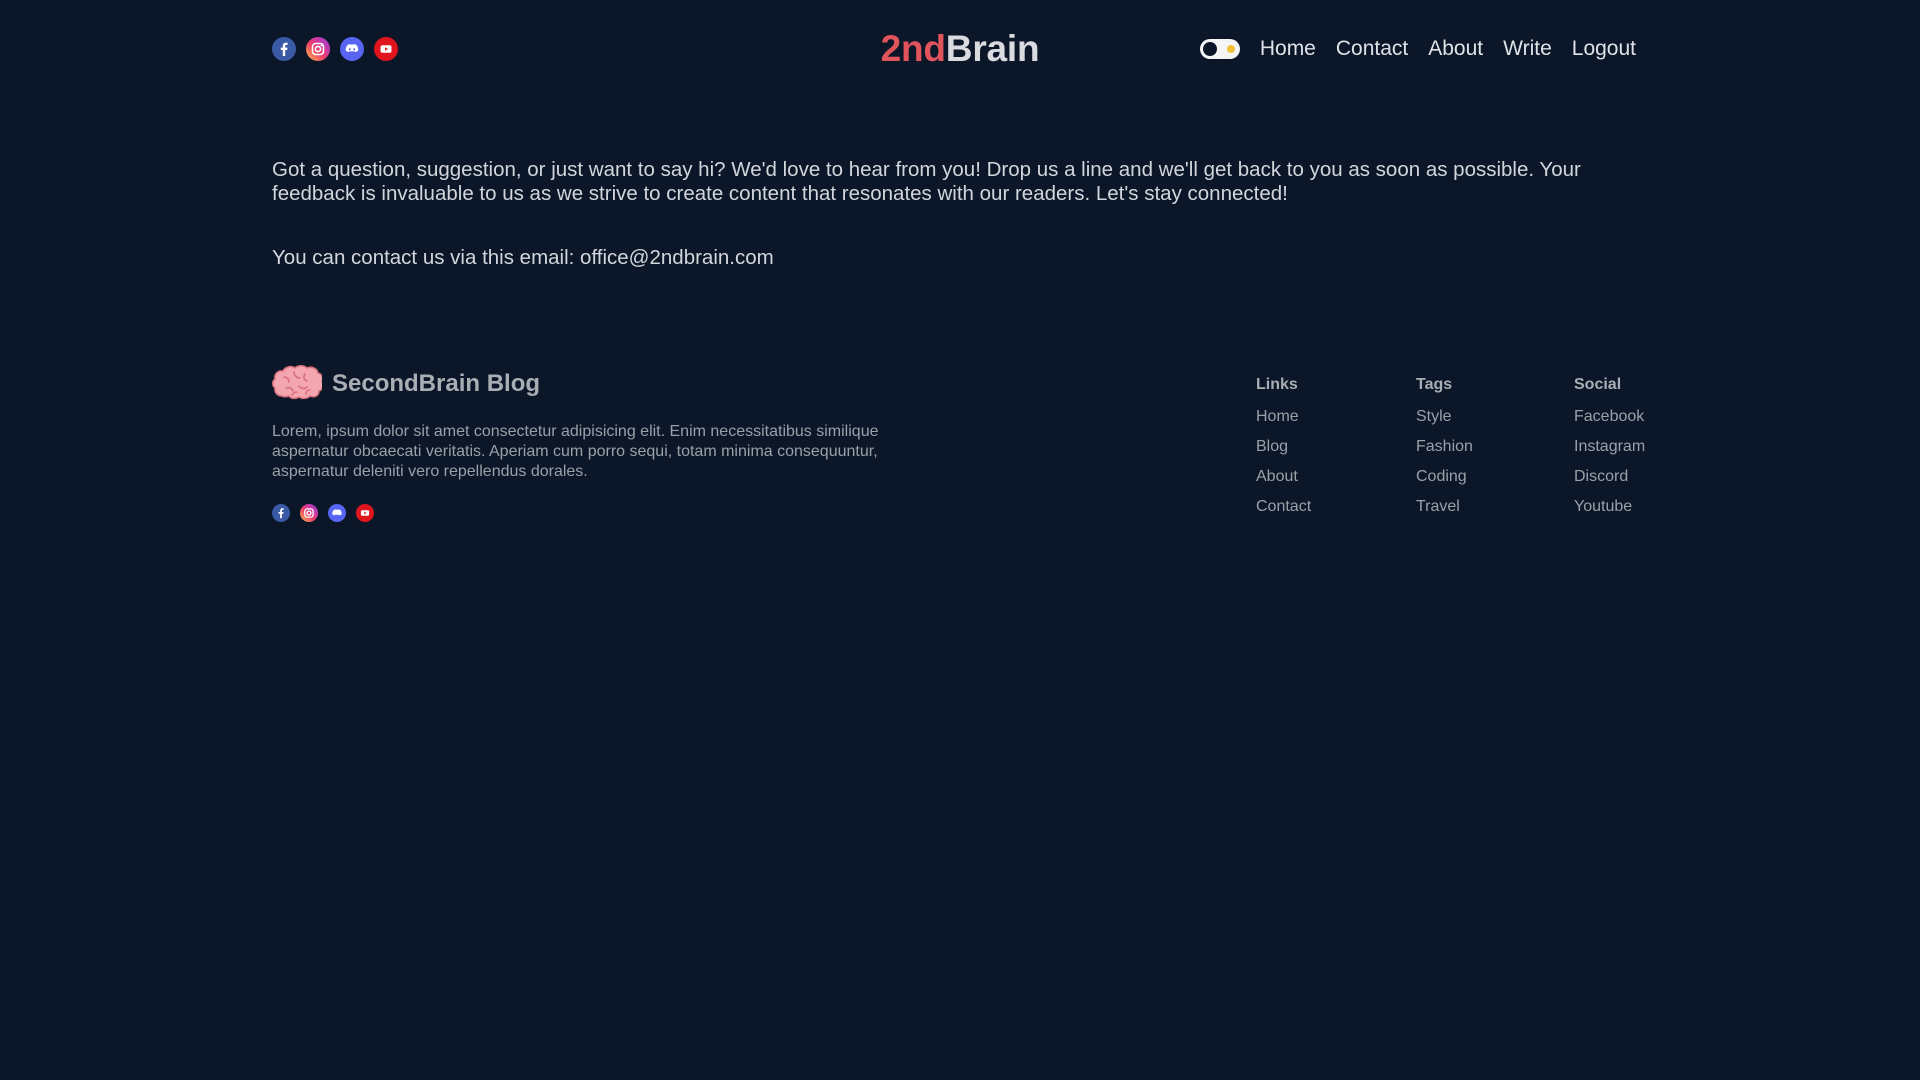  Describe the element at coordinates (1283, 447) in the screenshot. I see `footer-link-blog: Blog` at that location.